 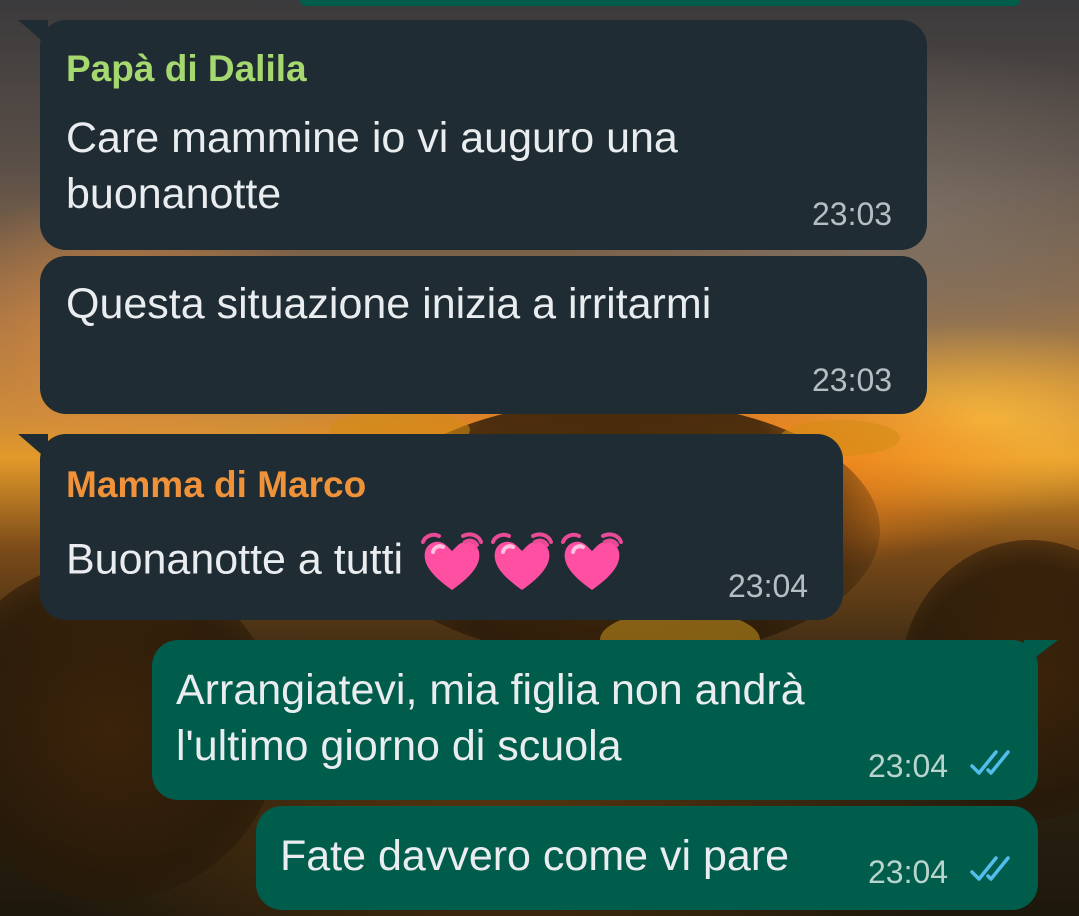 I want to click on message-text: Fate davvero come vi pare, so click(x=535, y=856).